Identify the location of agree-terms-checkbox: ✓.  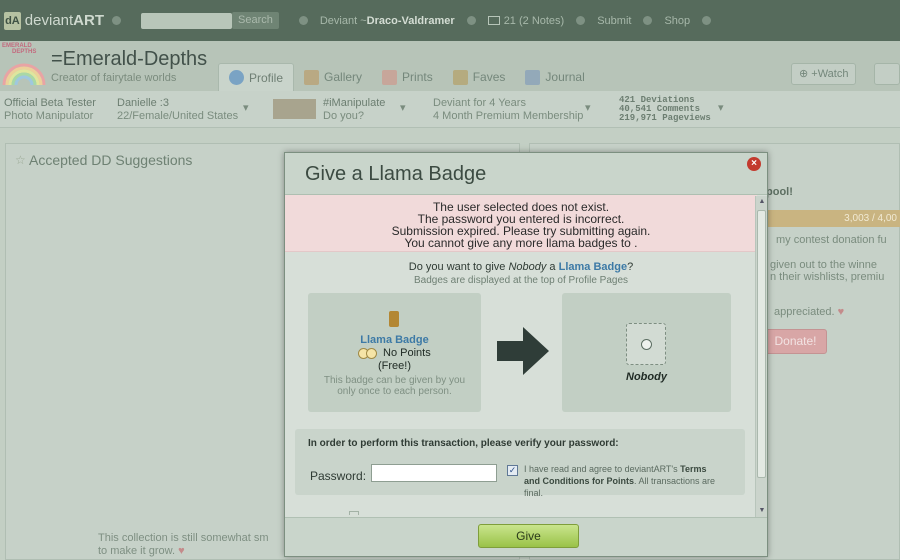
(512, 470).